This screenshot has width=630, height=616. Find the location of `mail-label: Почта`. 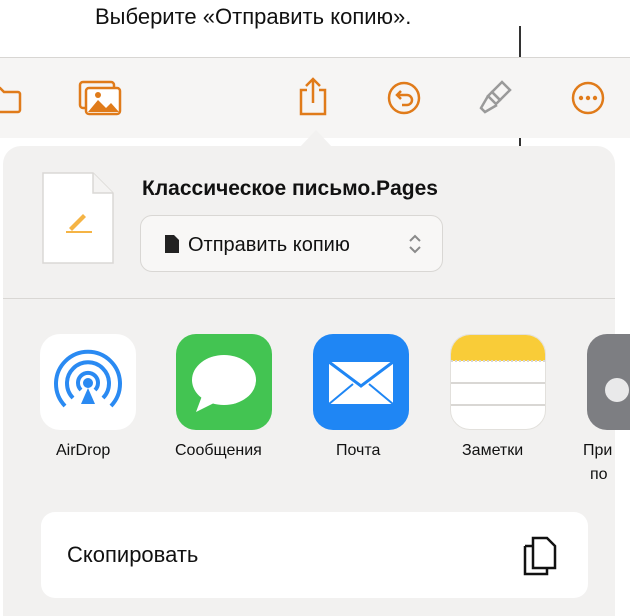

mail-label: Почта is located at coordinates (358, 450).